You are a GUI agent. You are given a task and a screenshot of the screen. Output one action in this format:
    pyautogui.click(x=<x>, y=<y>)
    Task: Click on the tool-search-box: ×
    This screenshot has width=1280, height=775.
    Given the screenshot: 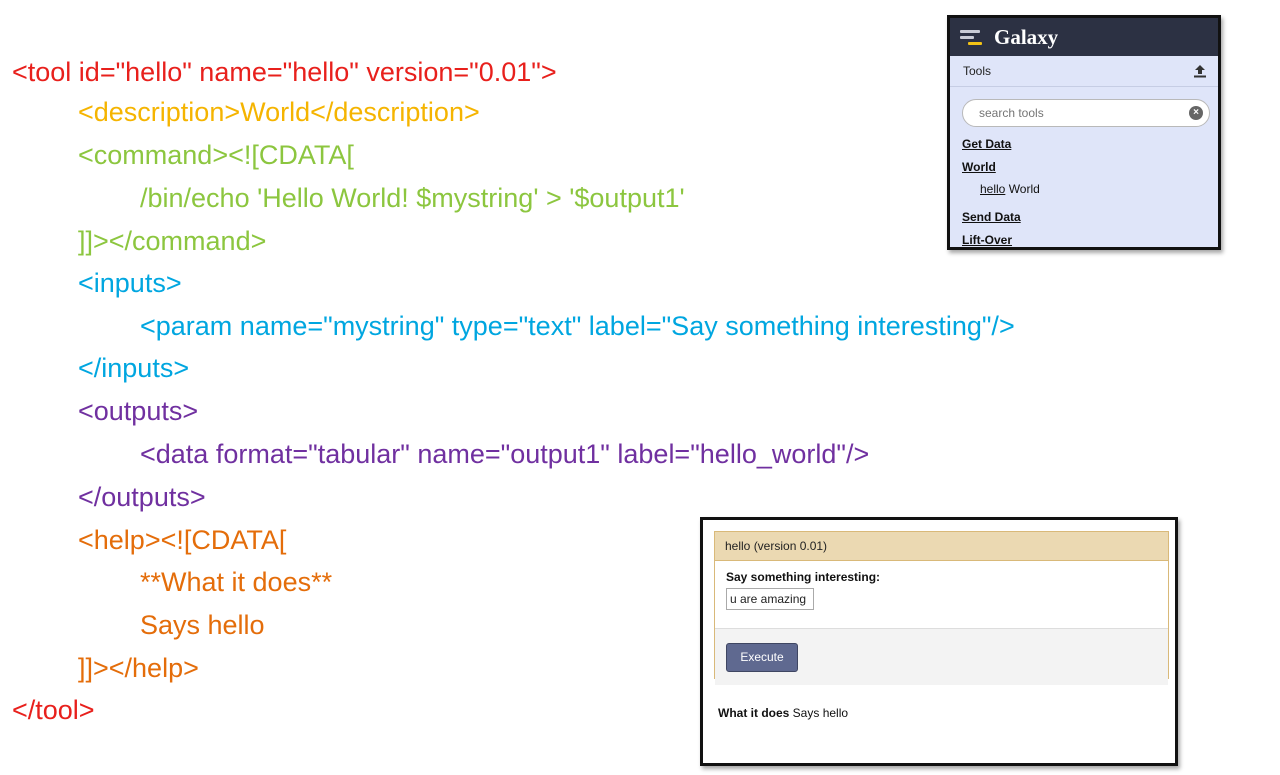 What is the action you would take?
    pyautogui.click(x=1086, y=113)
    